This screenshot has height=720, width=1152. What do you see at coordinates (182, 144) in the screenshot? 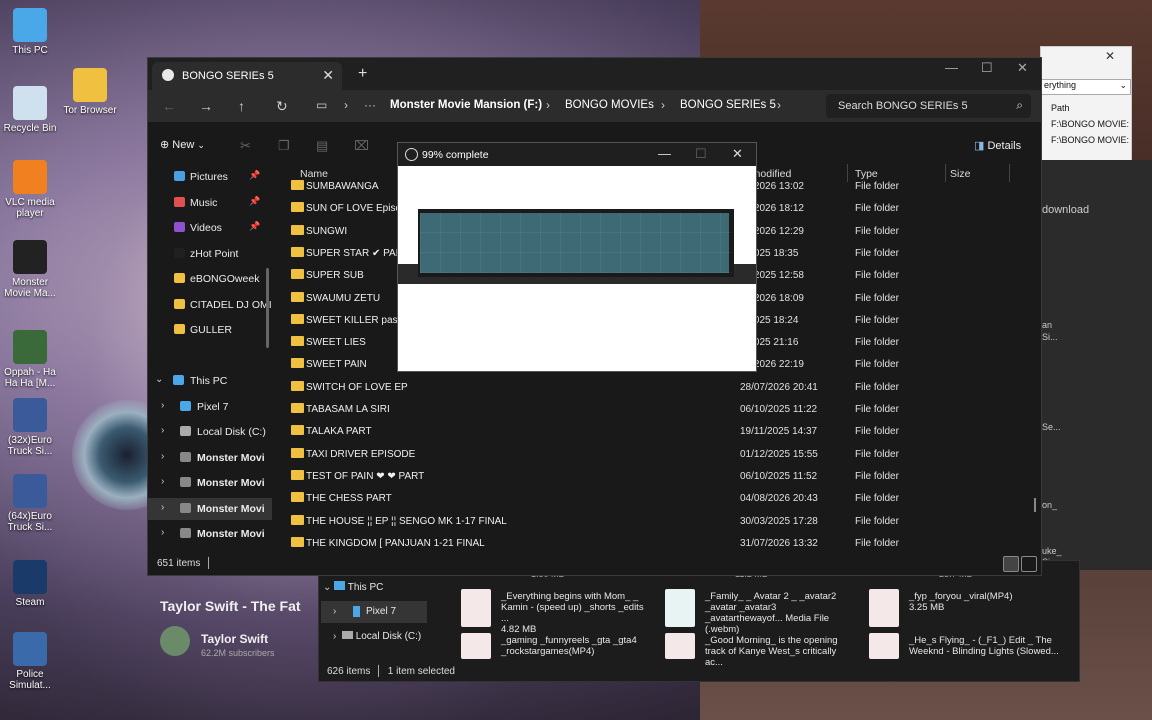
I see `new-button: ⊕ New ⌄` at bounding box center [182, 144].